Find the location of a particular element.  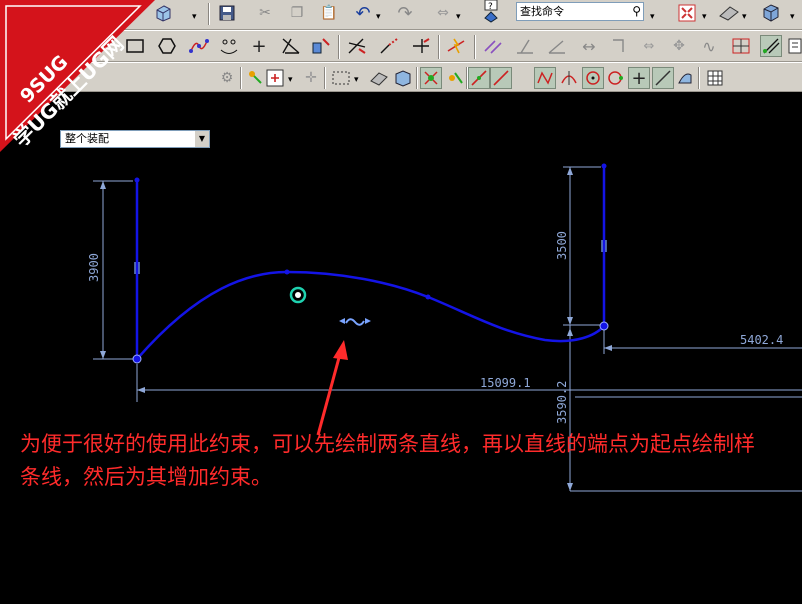

snap-intersection-icon is located at coordinates (569, 78).